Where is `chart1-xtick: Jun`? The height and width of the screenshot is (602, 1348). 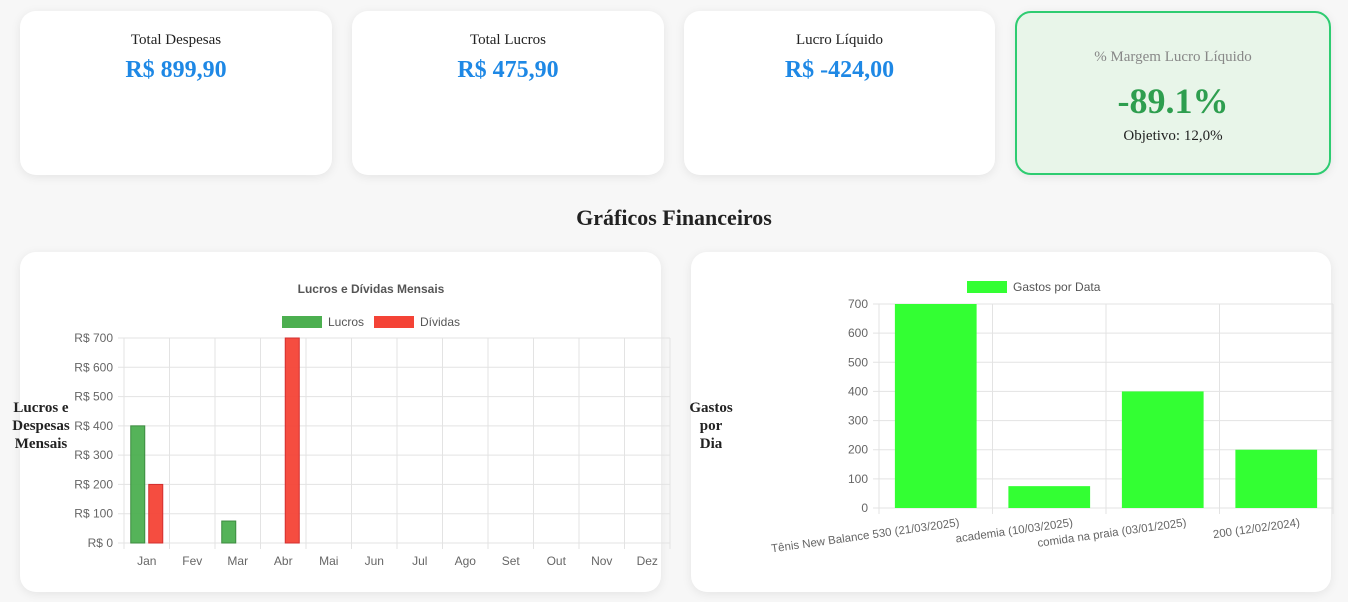
chart1-xtick: Jun is located at coordinates (374, 561).